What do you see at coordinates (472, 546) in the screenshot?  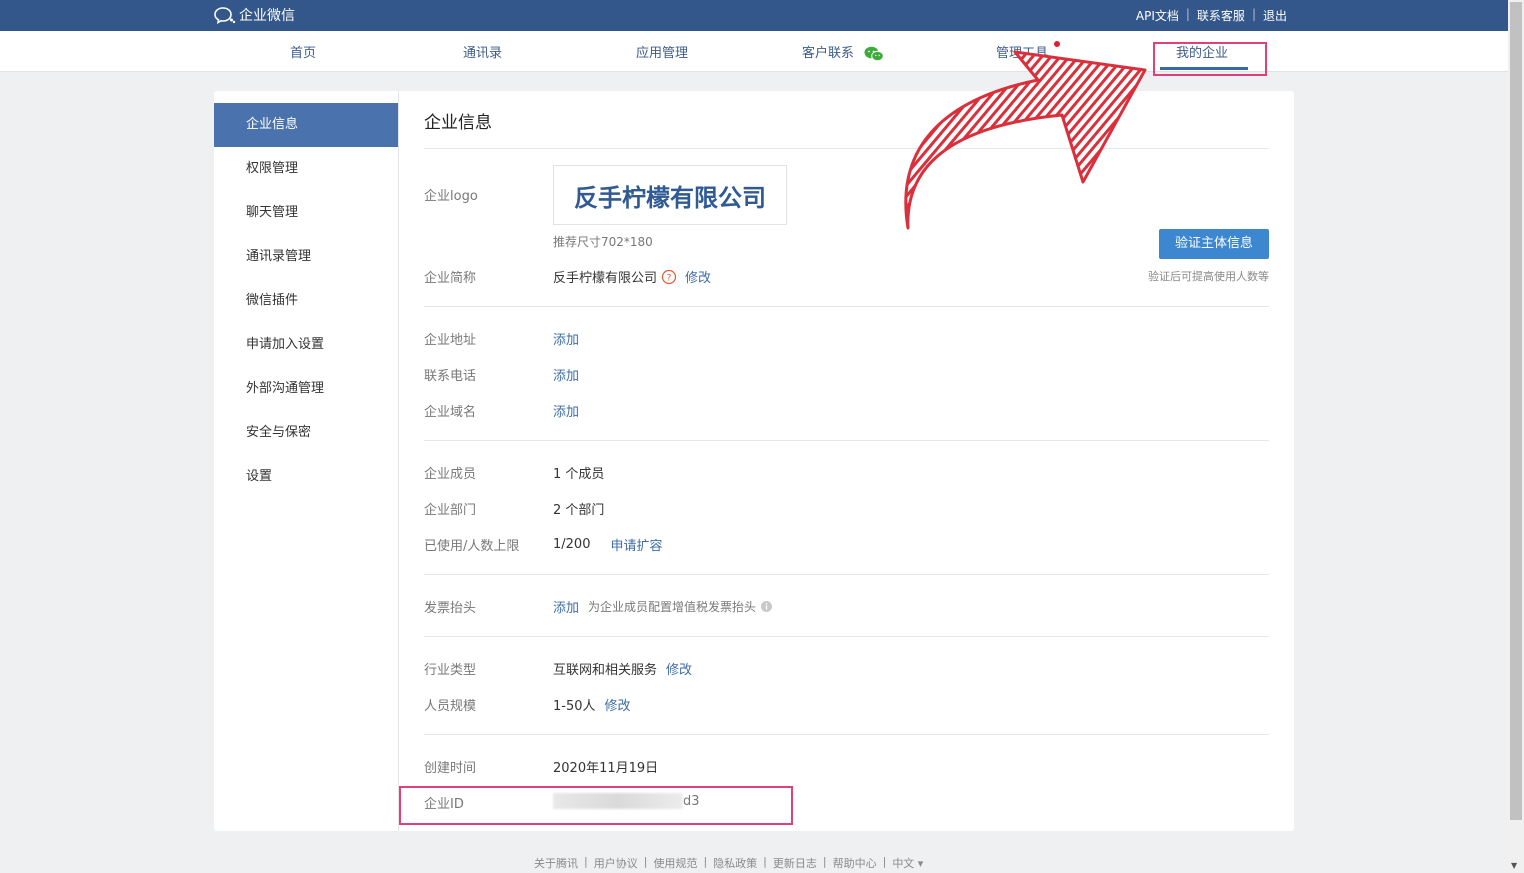 I see `quota-label: 已使用/人数上限` at bounding box center [472, 546].